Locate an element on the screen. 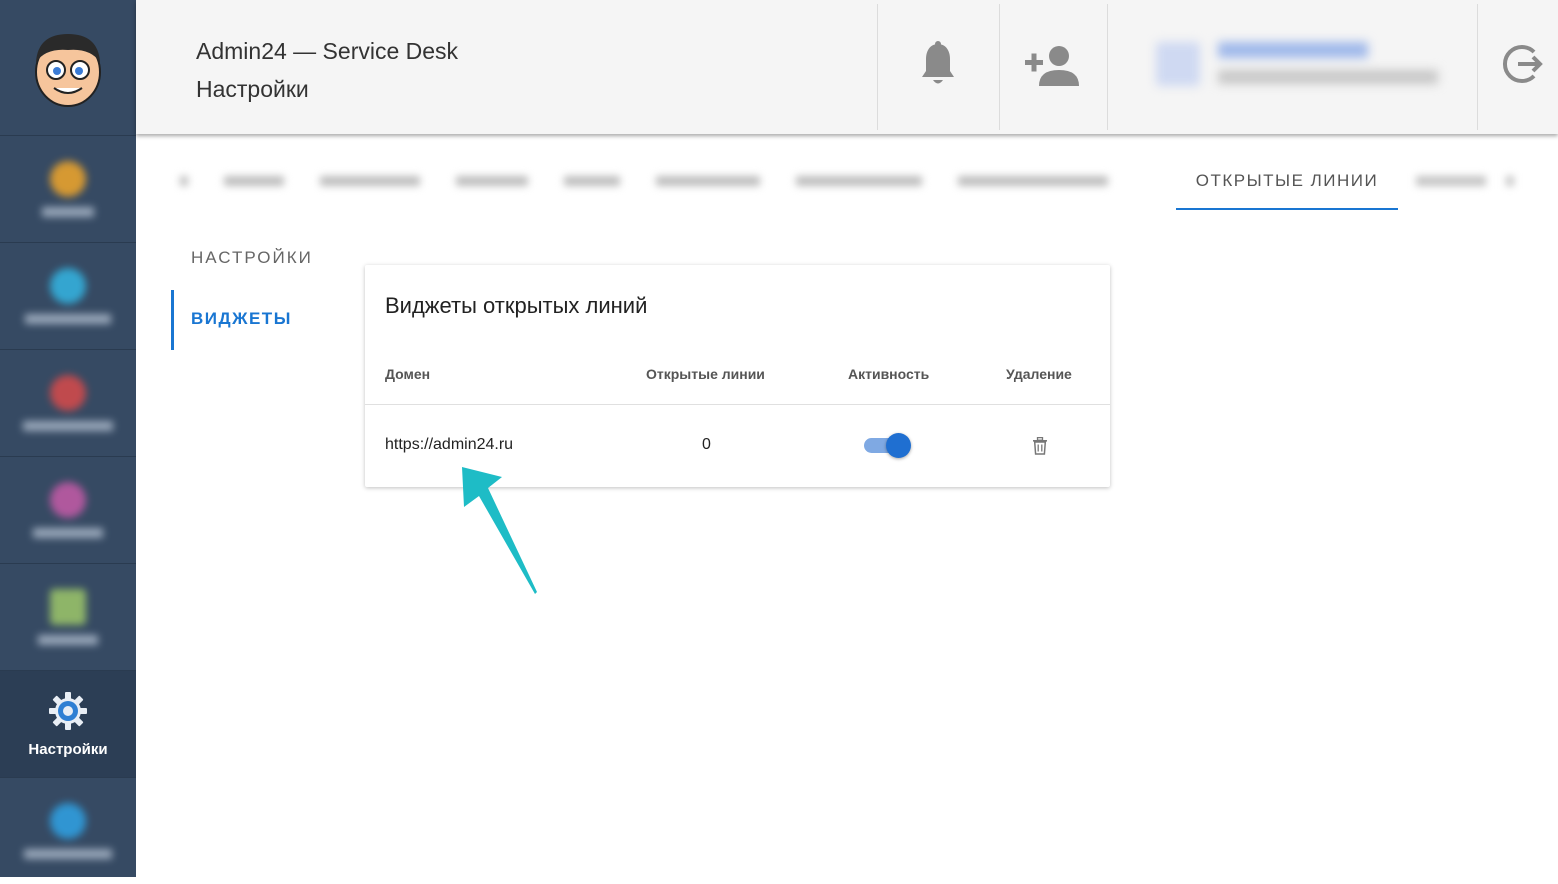 This screenshot has width=1558, height=884. menu-item-settings: НАСТРОЙКИ is located at coordinates (252, 258).